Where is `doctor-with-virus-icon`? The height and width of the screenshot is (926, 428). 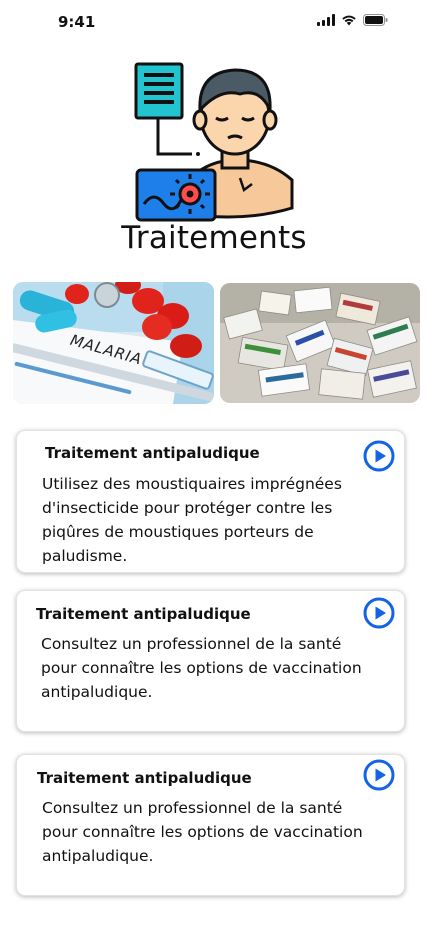 doctor-with-virus-icon is located at coordinates (214, 142).